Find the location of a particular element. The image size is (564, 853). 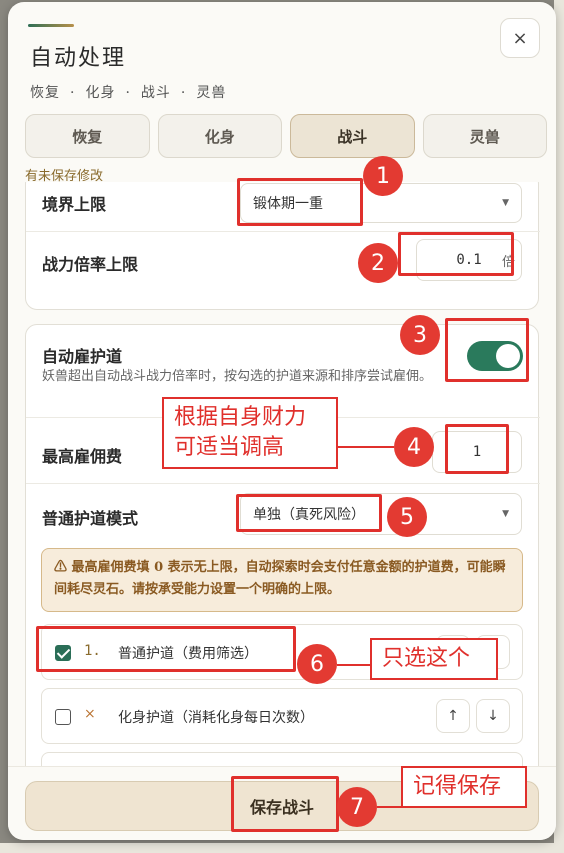

annotation-marker: 5 is located at coordinates (407, 517).